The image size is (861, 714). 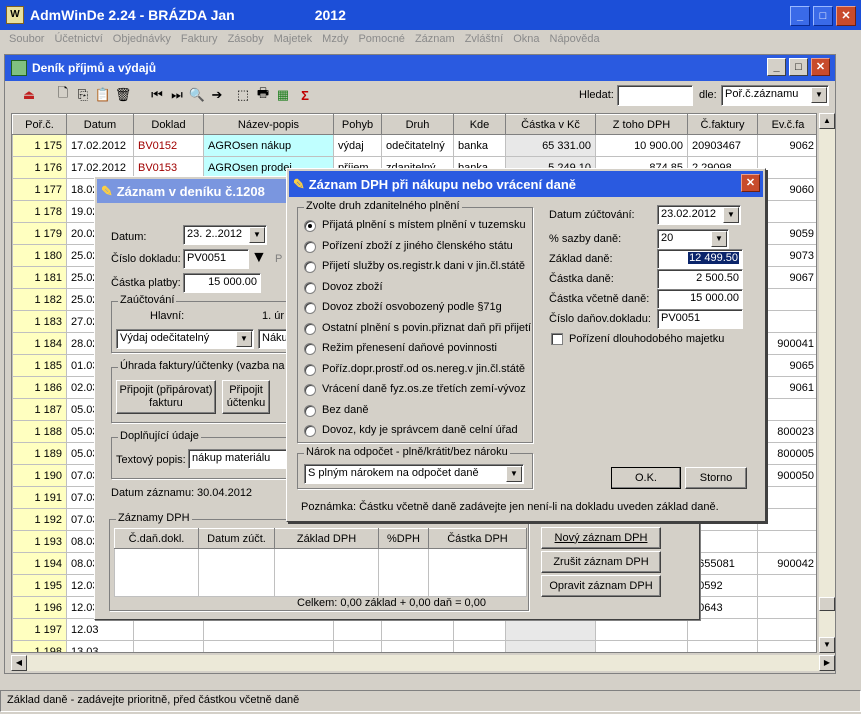 I want to click on table-cell: 1 181, so click(x=39, y=277).